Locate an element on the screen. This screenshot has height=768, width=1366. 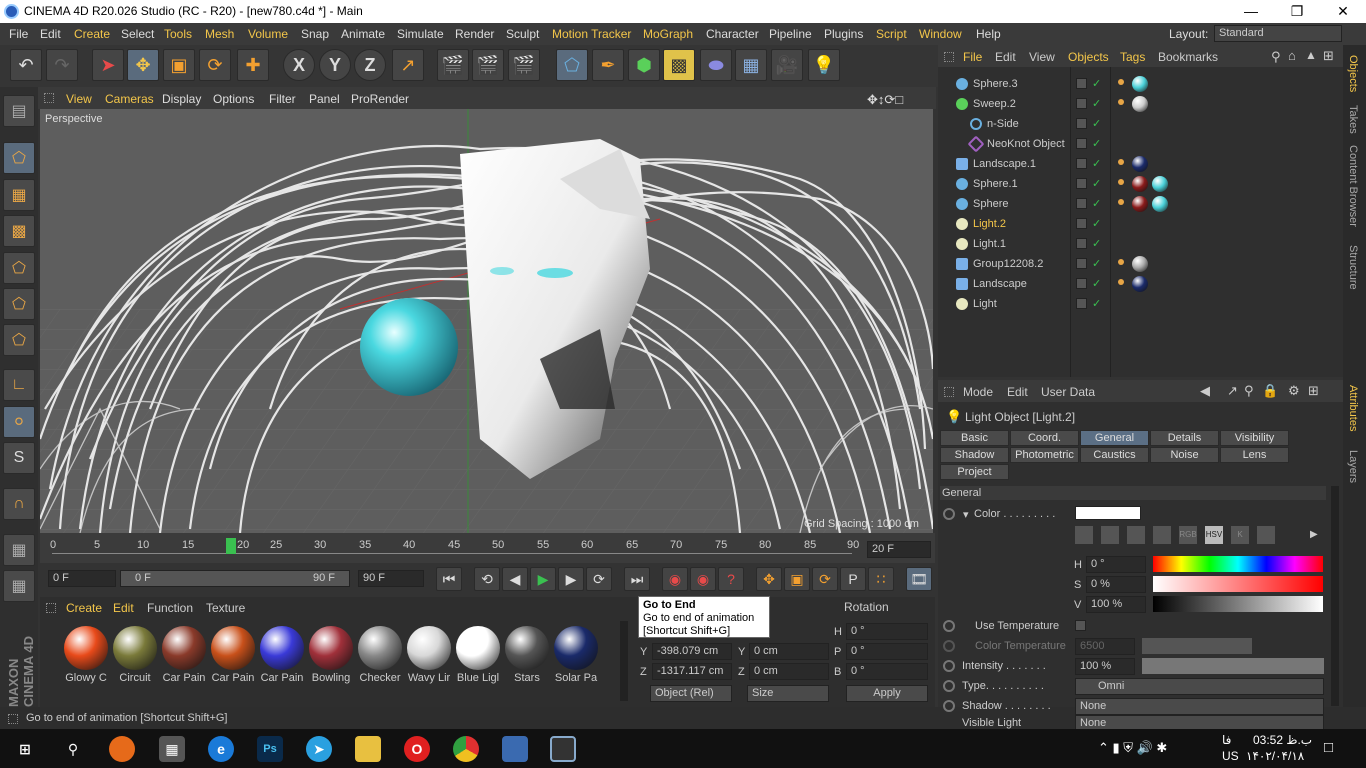
tab-shadow: Shadow is located at coordinates (974, 455).